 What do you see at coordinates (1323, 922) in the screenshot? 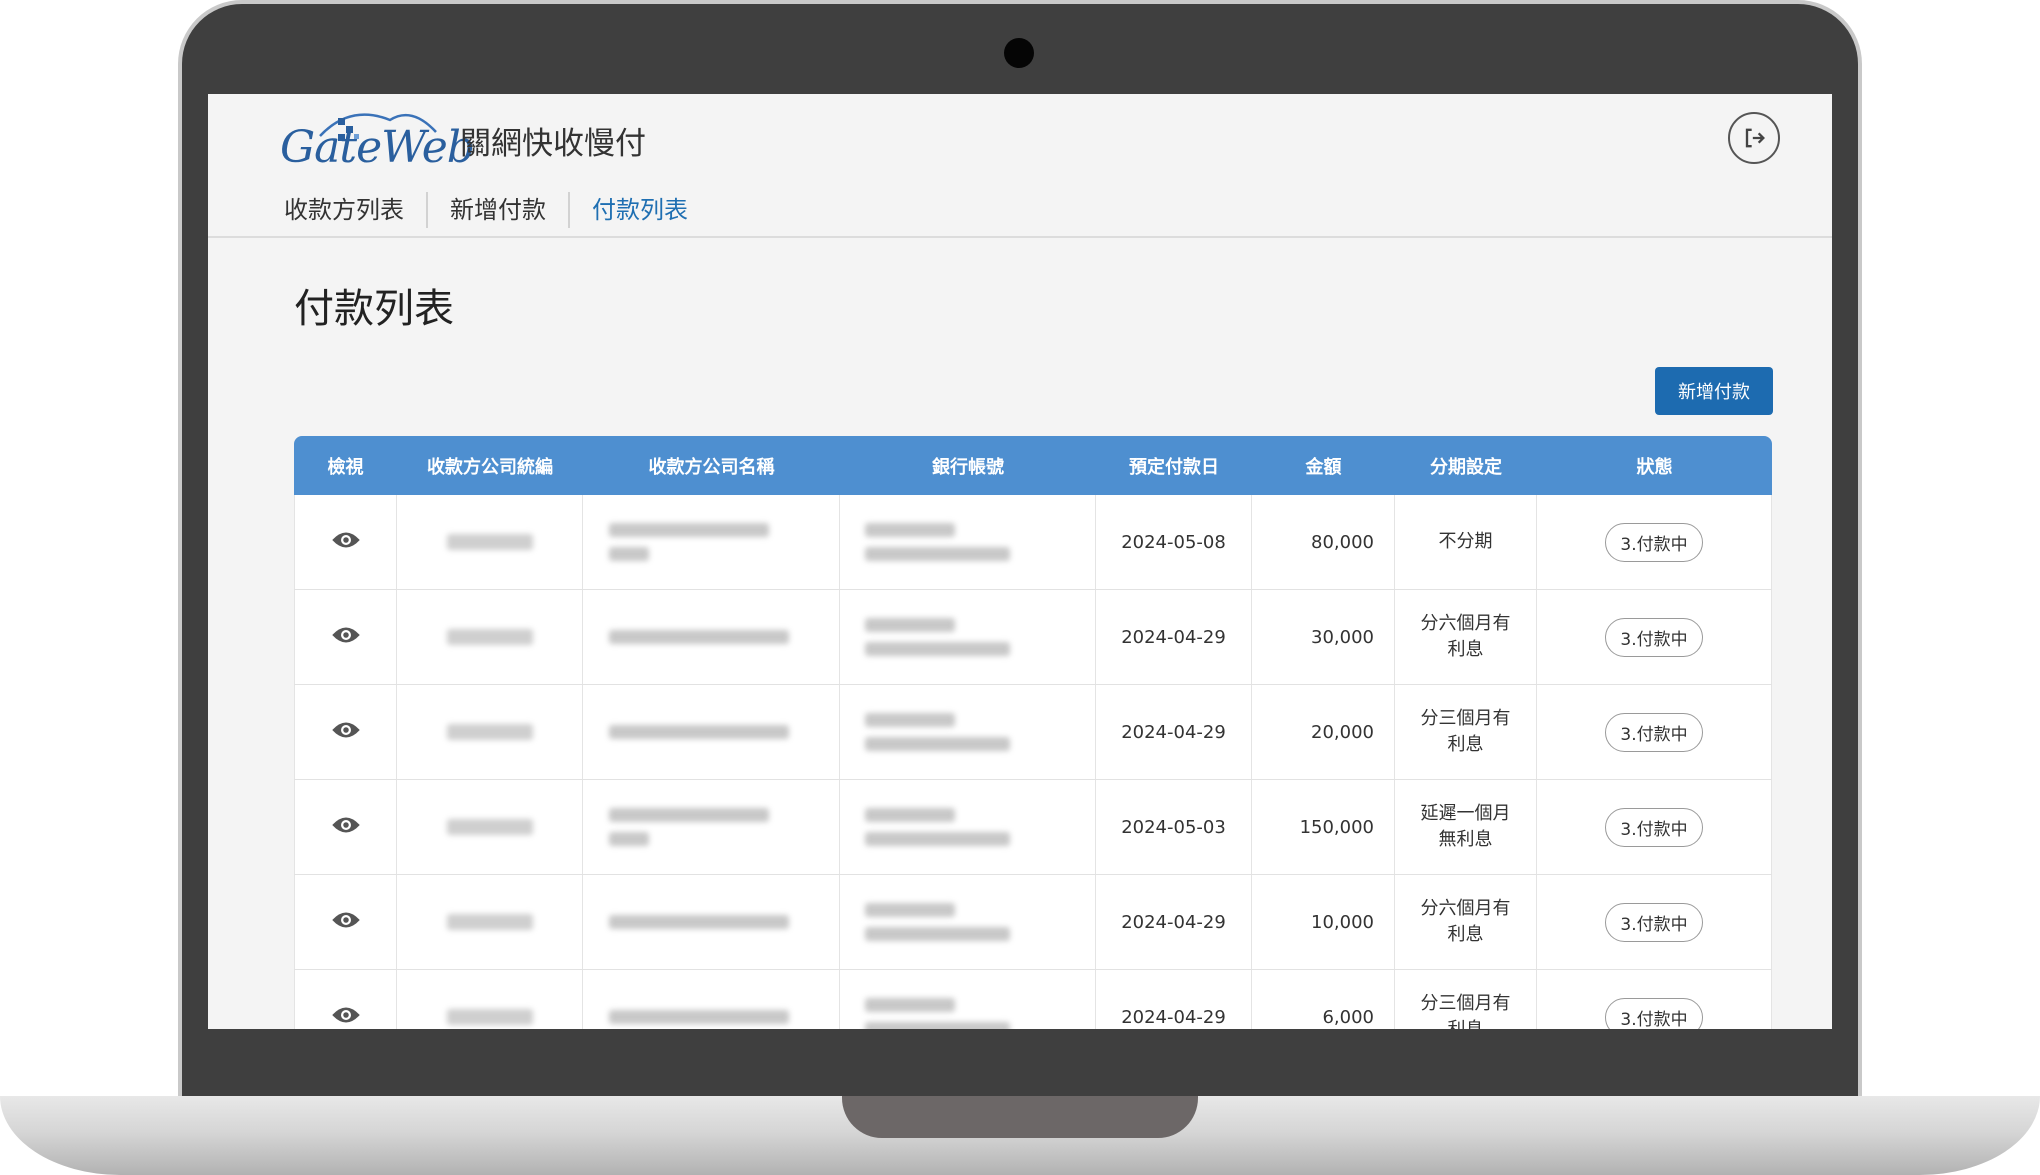
I see `amount-cell: 10,000` at bounding box center [1323, 922].